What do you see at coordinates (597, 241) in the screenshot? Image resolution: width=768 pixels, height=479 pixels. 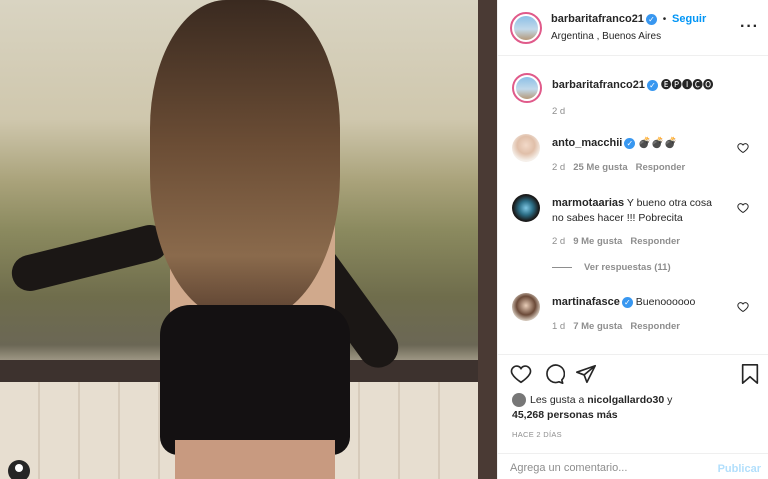 I see `comment-likes: 9 Me gusta` at bounding box center [597, 241].